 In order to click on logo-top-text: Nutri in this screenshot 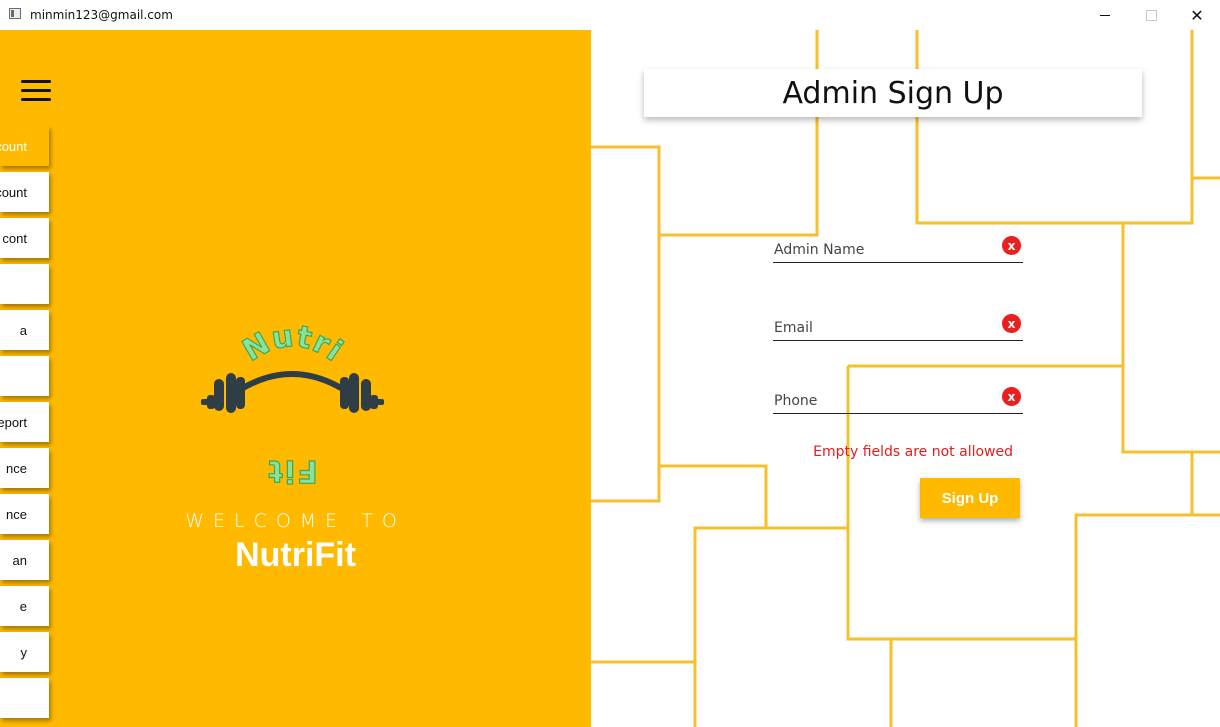, I will do `click(293, 344)`.